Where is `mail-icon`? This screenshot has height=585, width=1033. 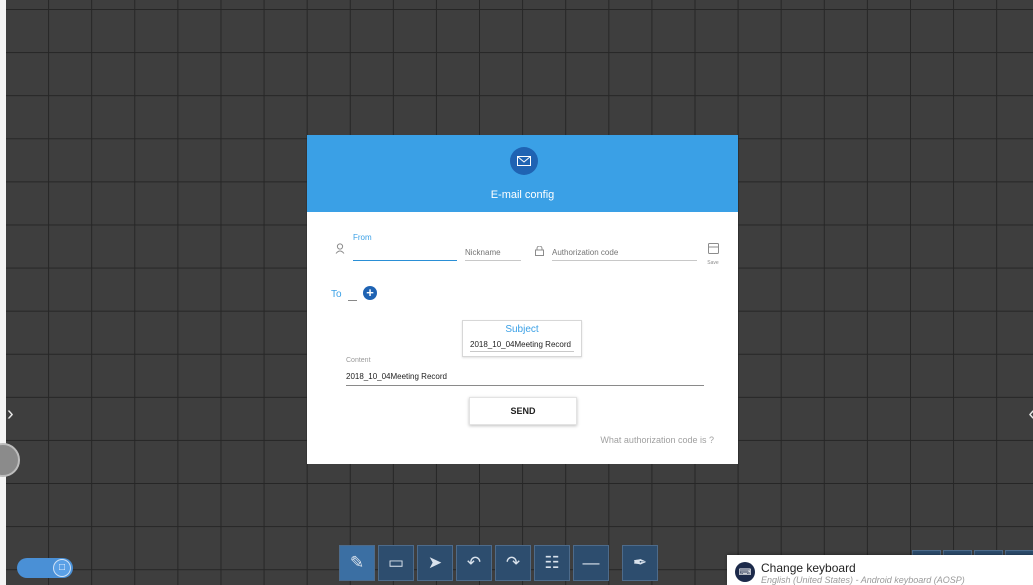 mail-icon is located at coordinates (524, 161).